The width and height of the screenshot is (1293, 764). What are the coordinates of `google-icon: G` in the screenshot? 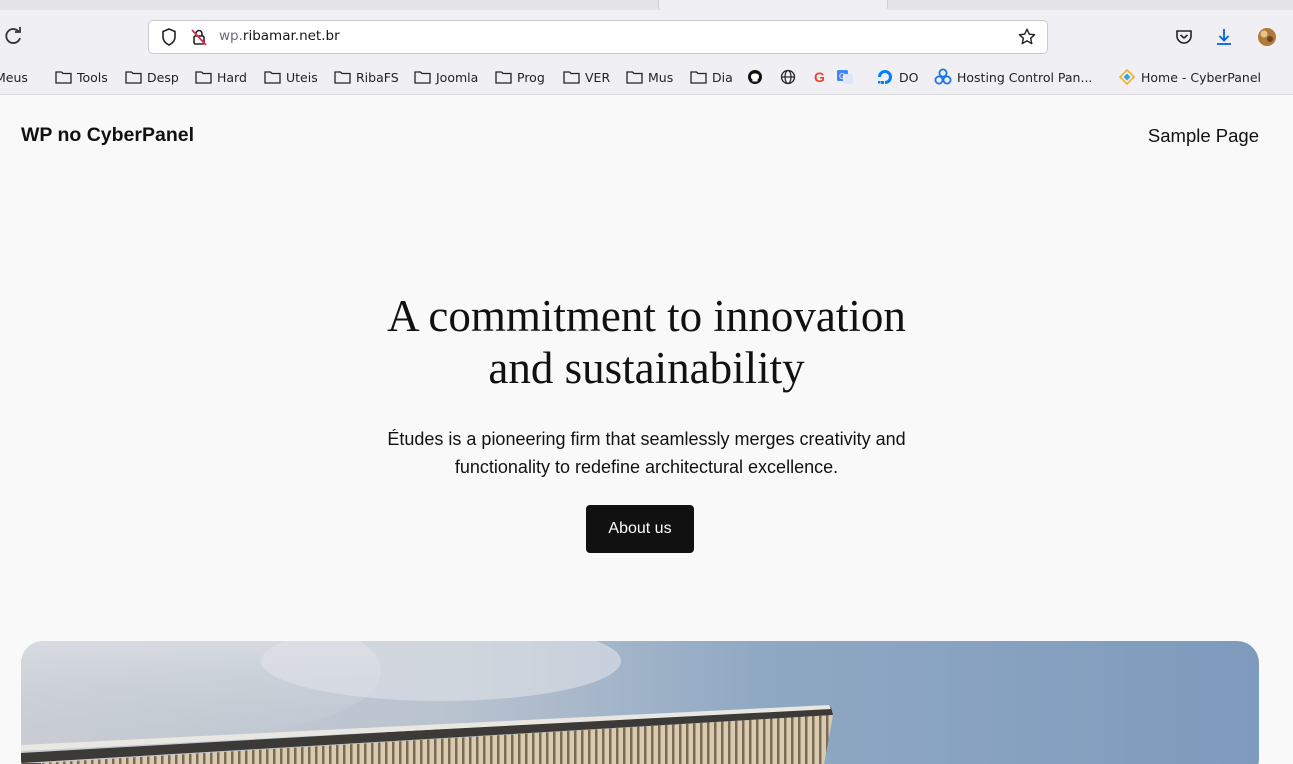 It's located at (819, 77).